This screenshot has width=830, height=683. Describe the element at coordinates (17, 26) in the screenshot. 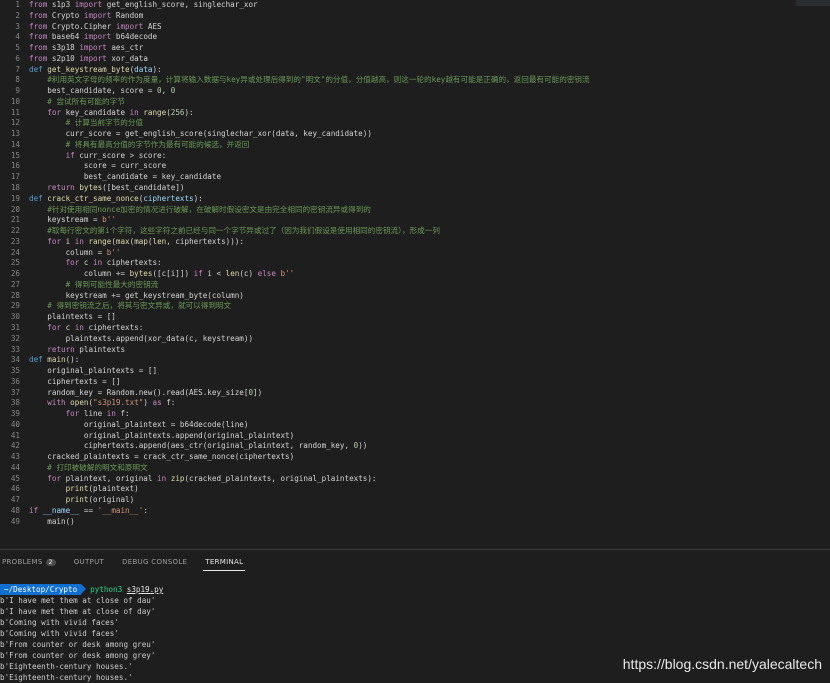

I see `line-number: 3` at that location.